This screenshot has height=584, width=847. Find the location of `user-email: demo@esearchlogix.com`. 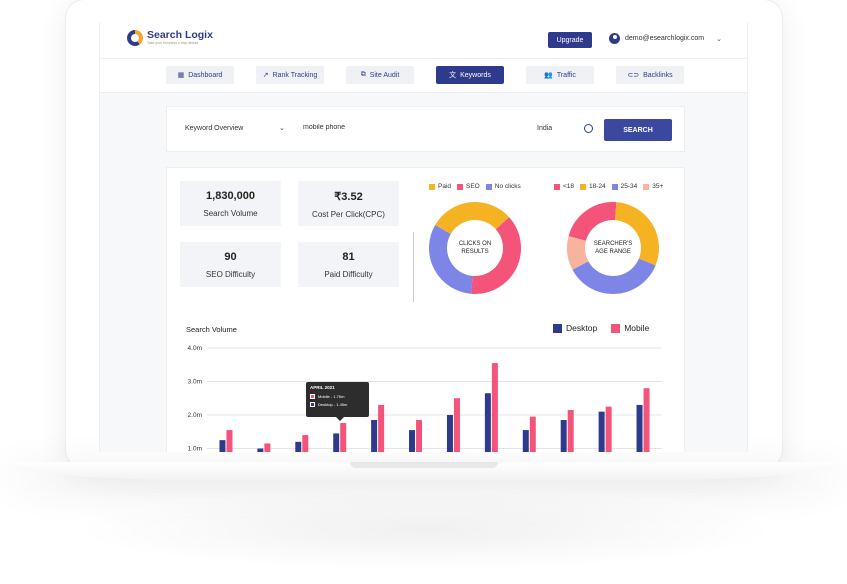

user-email: demo@esearchlogix.com is located at coordinates (665, 38).